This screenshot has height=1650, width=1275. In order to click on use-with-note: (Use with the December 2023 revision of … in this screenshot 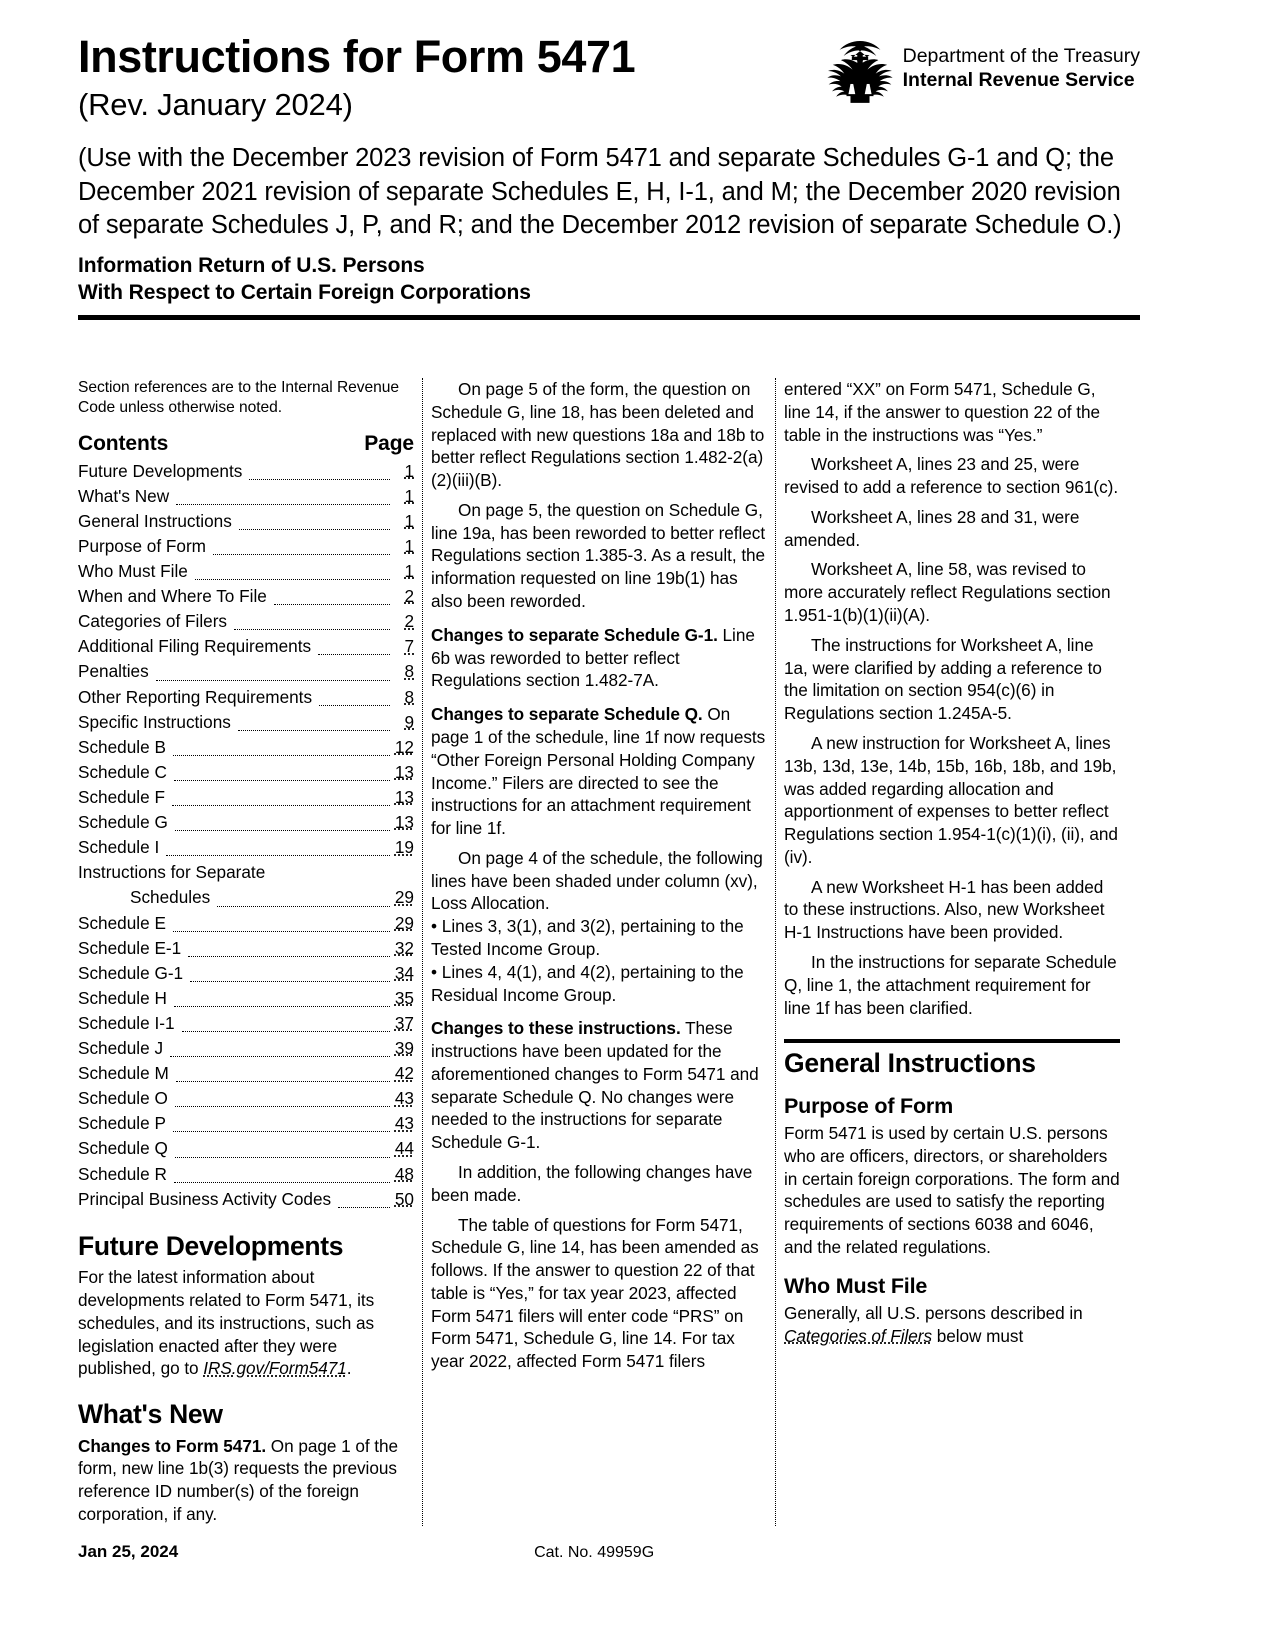, I will do `click(600, 191)`.